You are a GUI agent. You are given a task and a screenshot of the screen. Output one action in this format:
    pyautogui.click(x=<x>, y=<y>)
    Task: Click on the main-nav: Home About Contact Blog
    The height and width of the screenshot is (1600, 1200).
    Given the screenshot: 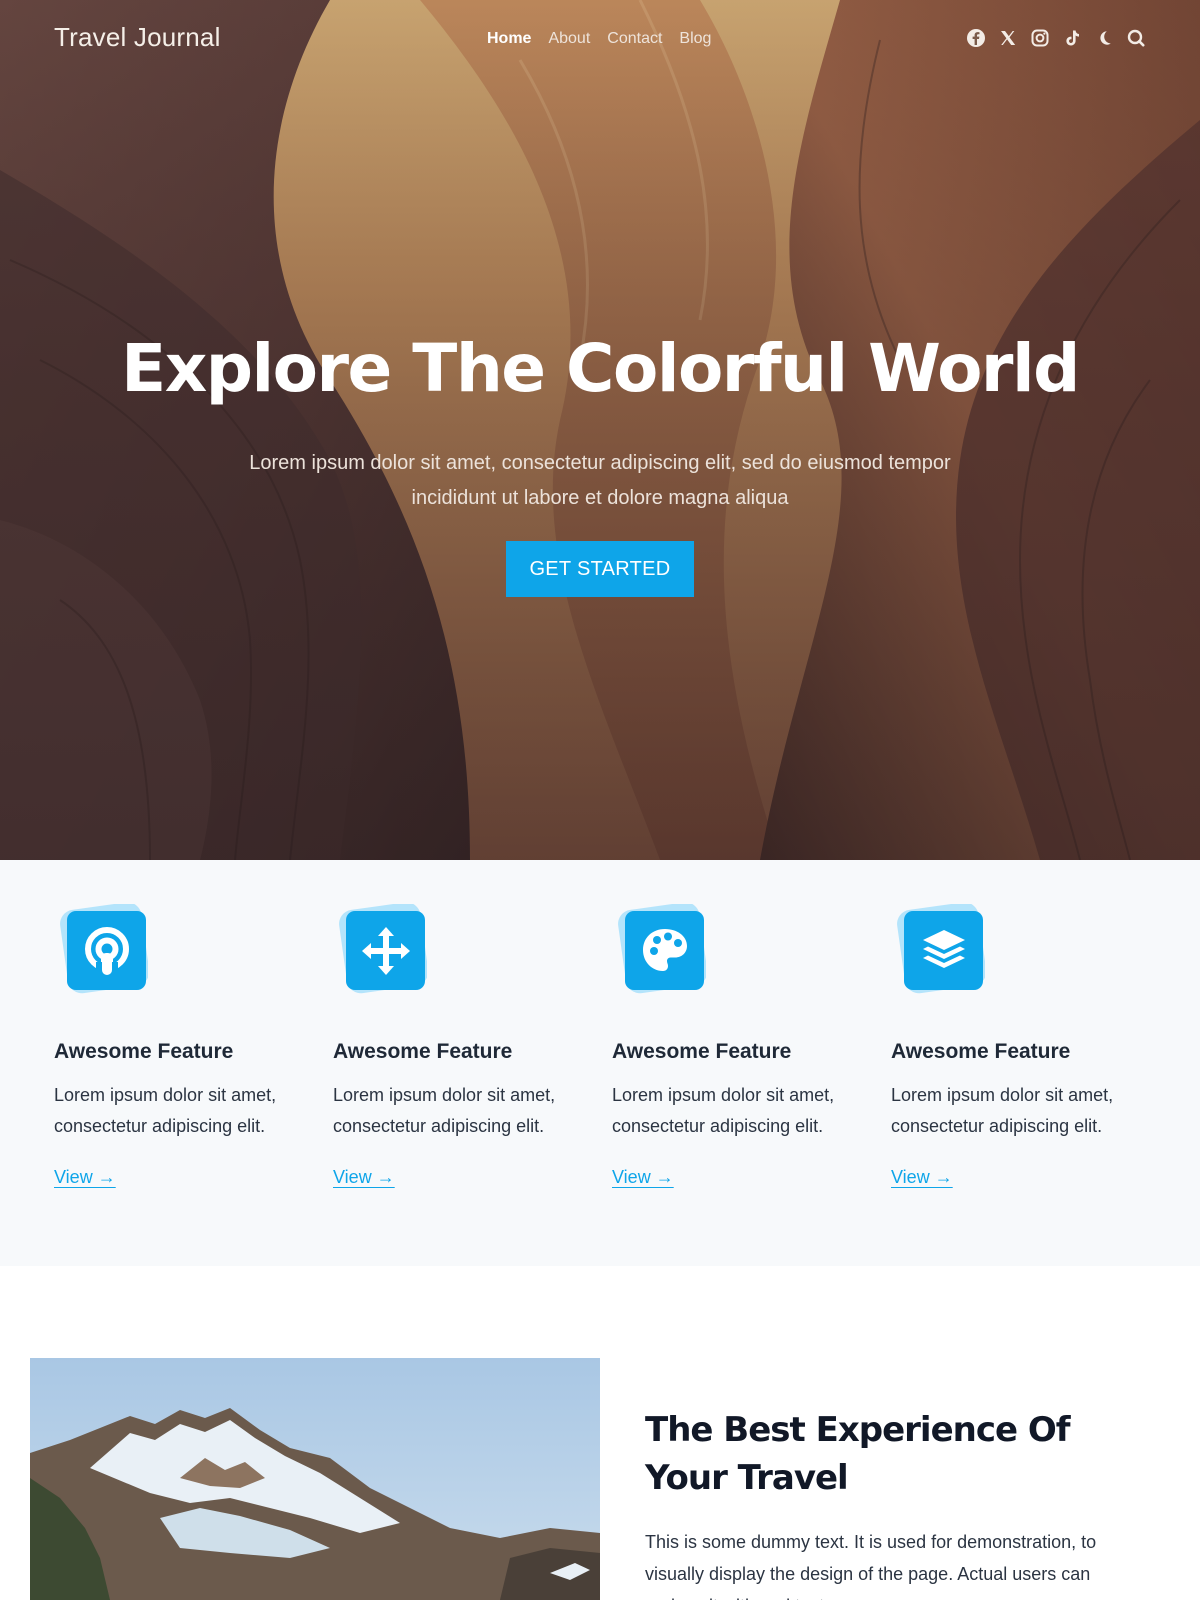 What is the action you would take?
    pyautogui.click(x=599, y=39)
    